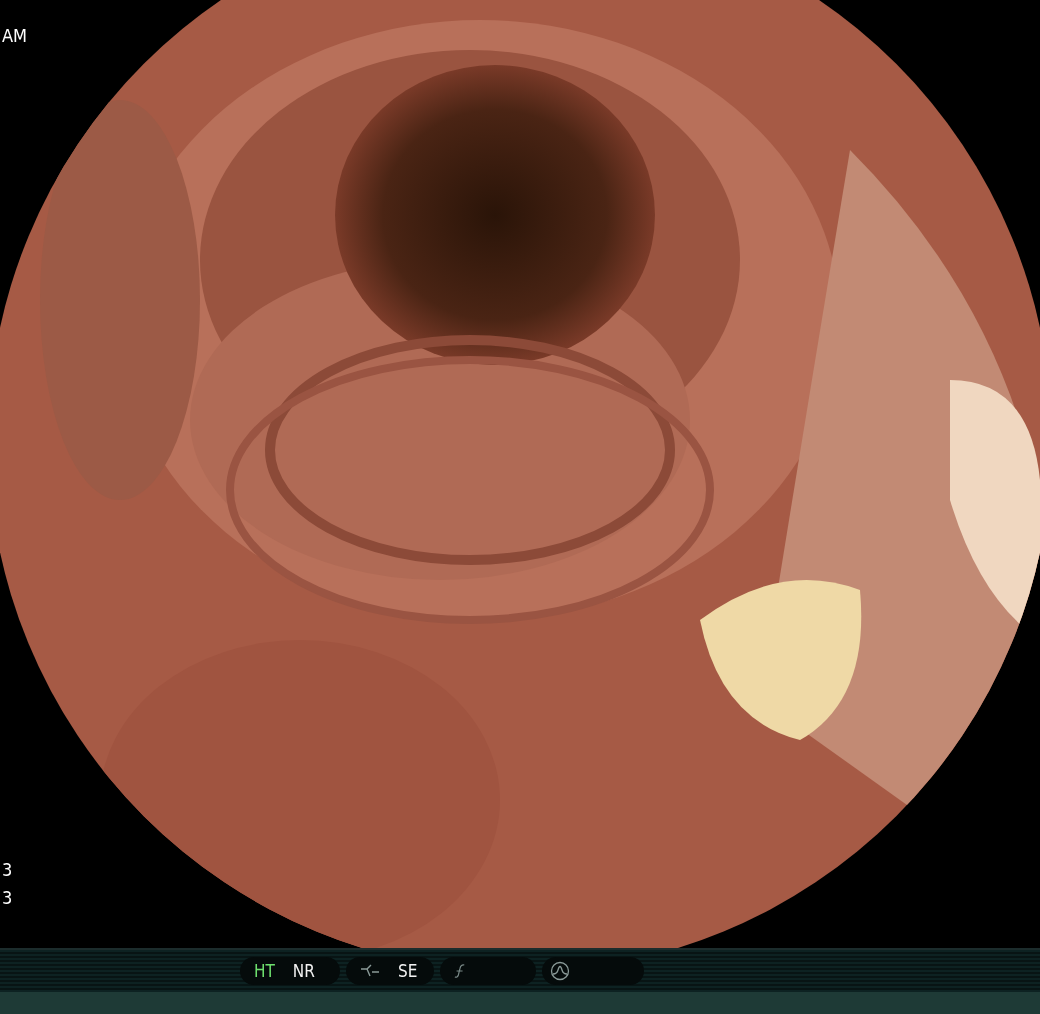 This screenshot has height=1014, width=1040. I want to click on function-icon, so click(460, 971).